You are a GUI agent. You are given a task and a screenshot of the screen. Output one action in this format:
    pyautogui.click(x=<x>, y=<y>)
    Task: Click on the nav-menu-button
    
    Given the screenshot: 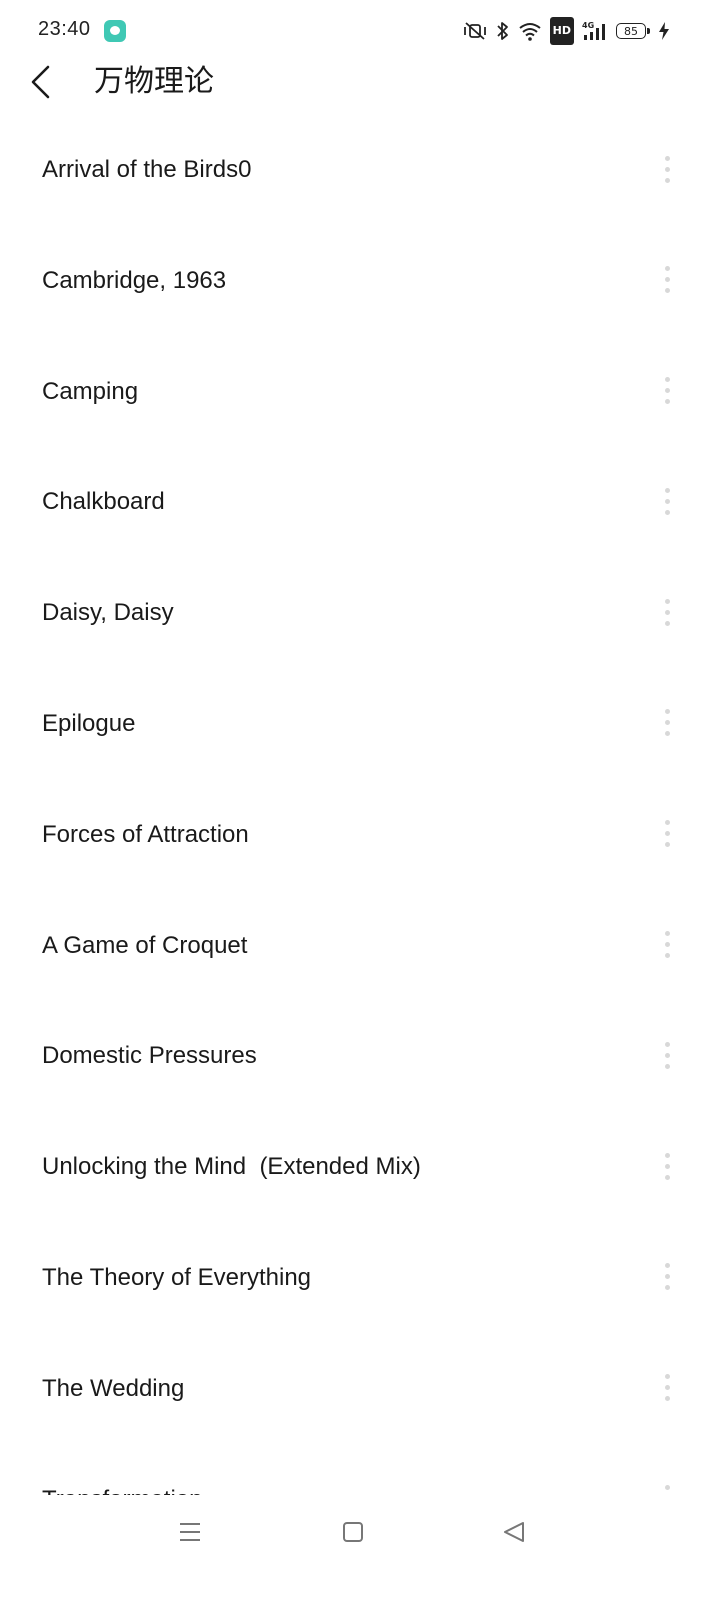 What is the action you would take?
    pyautogui.click(x=190, y=1532)
    